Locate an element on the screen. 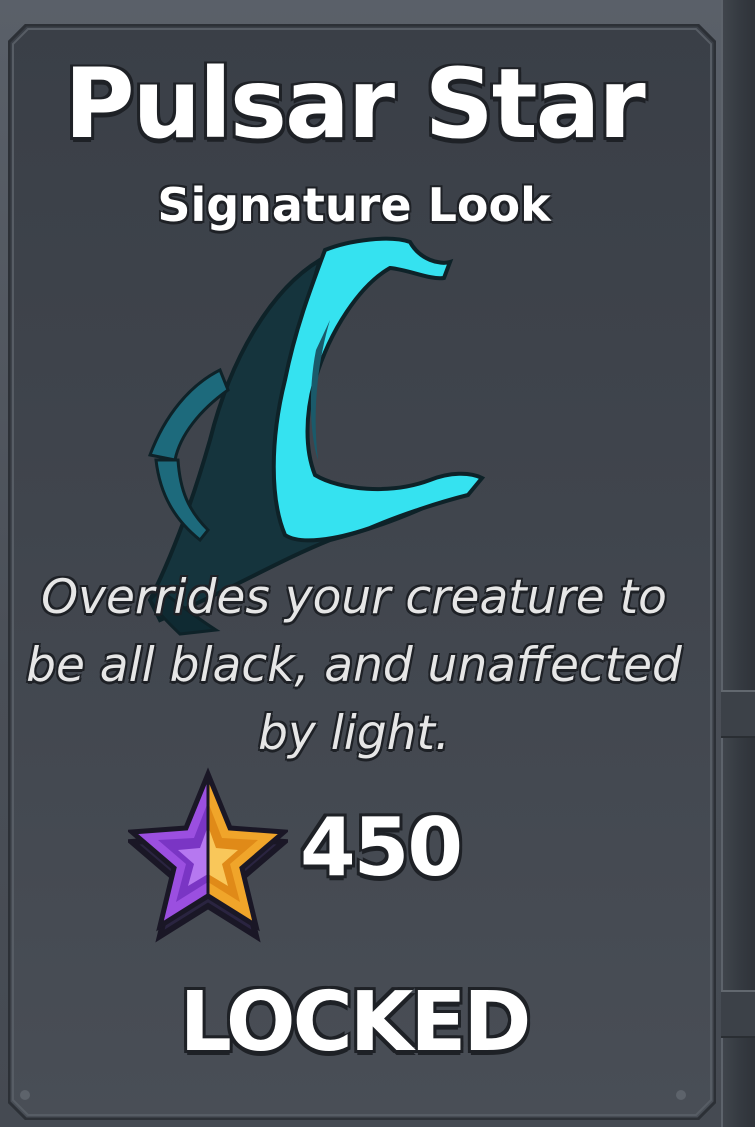  locked-status: LOCKED is located at coordinates (355, 1022).